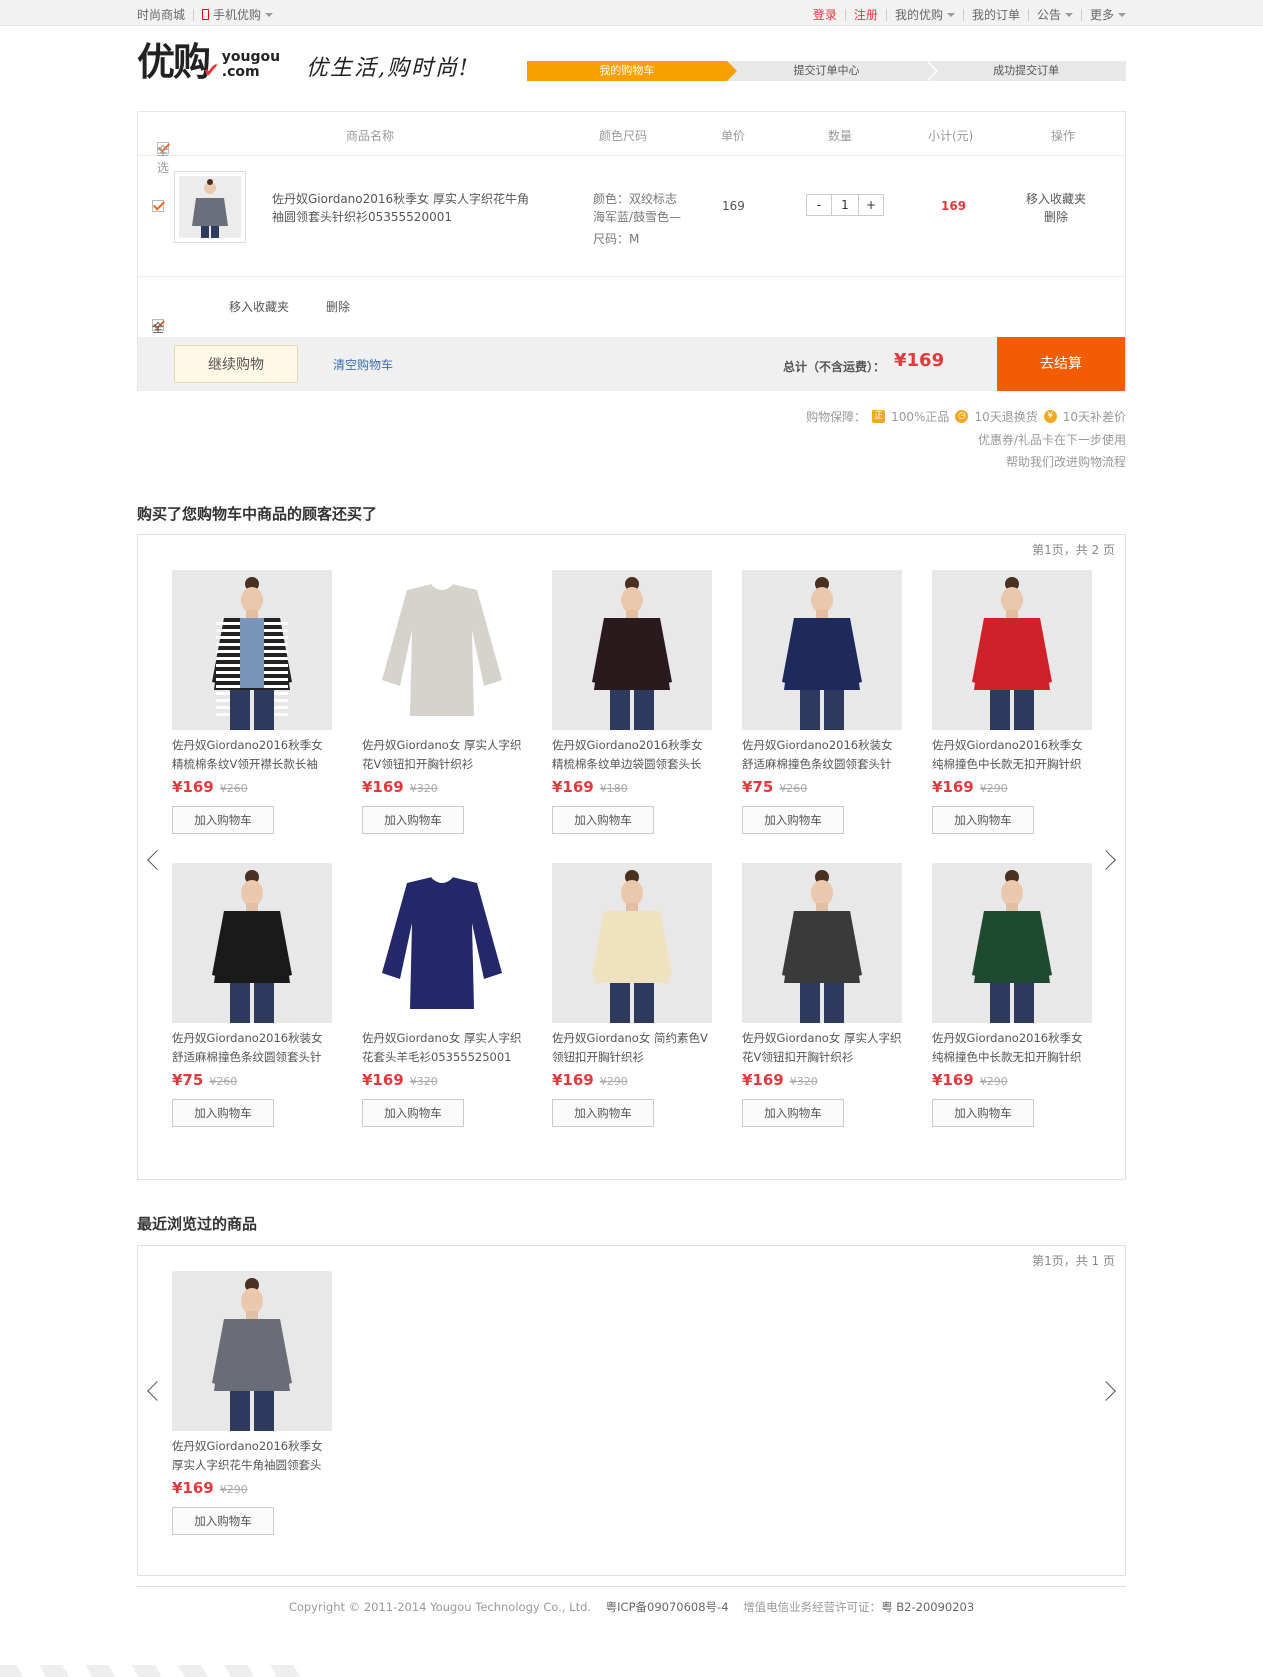  I want to click on mobile-link-label: 手机优购, so click(237, 15).